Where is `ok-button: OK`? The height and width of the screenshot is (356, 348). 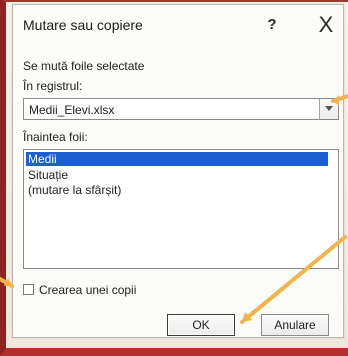
ok-button: OK is located at coordinates (201, 325).